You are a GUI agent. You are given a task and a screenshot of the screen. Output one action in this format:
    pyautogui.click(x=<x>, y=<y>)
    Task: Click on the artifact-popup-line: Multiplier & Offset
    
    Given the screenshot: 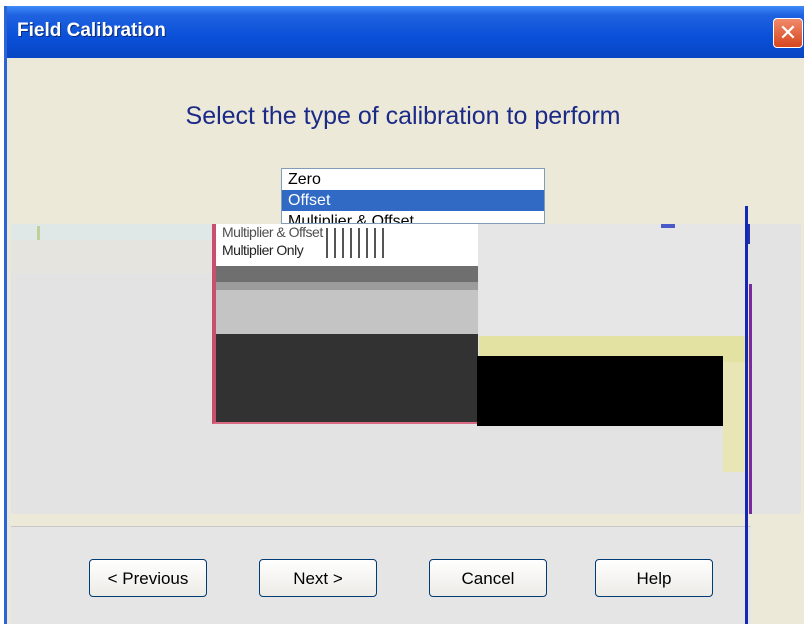 What is the action you would take?
    pyautogui.click(x=272, y=232)
    